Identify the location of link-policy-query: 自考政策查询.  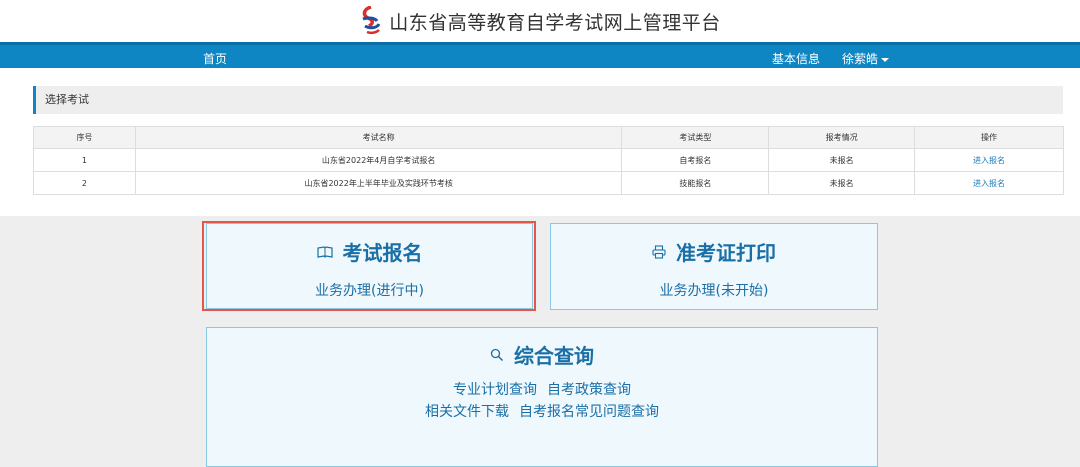
(589, 390).